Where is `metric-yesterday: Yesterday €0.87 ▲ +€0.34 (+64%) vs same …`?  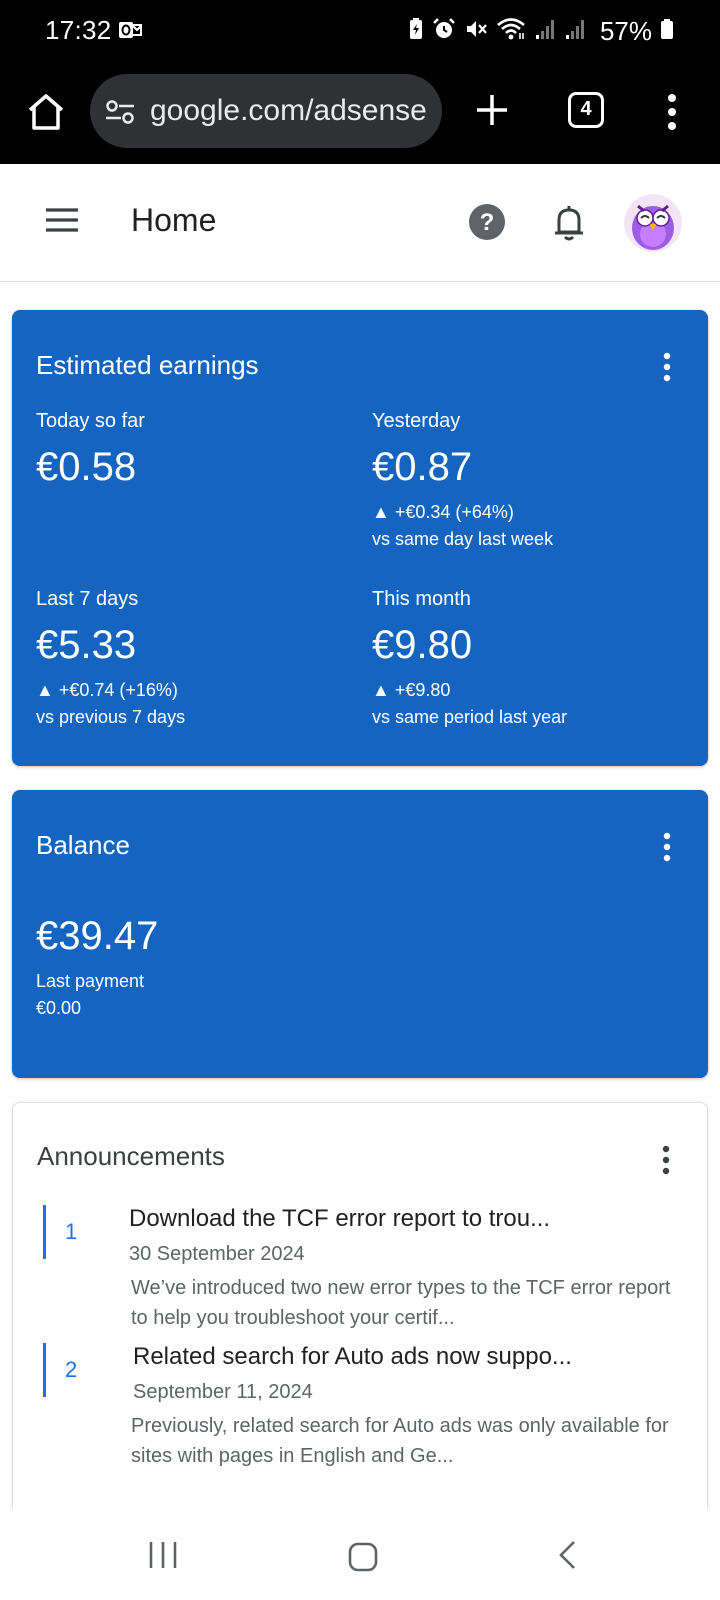
metric-yesterday: Yesterday €0.87 ▲ +€0.34 (+64%) vs same … is located at coordinates (532, 480).